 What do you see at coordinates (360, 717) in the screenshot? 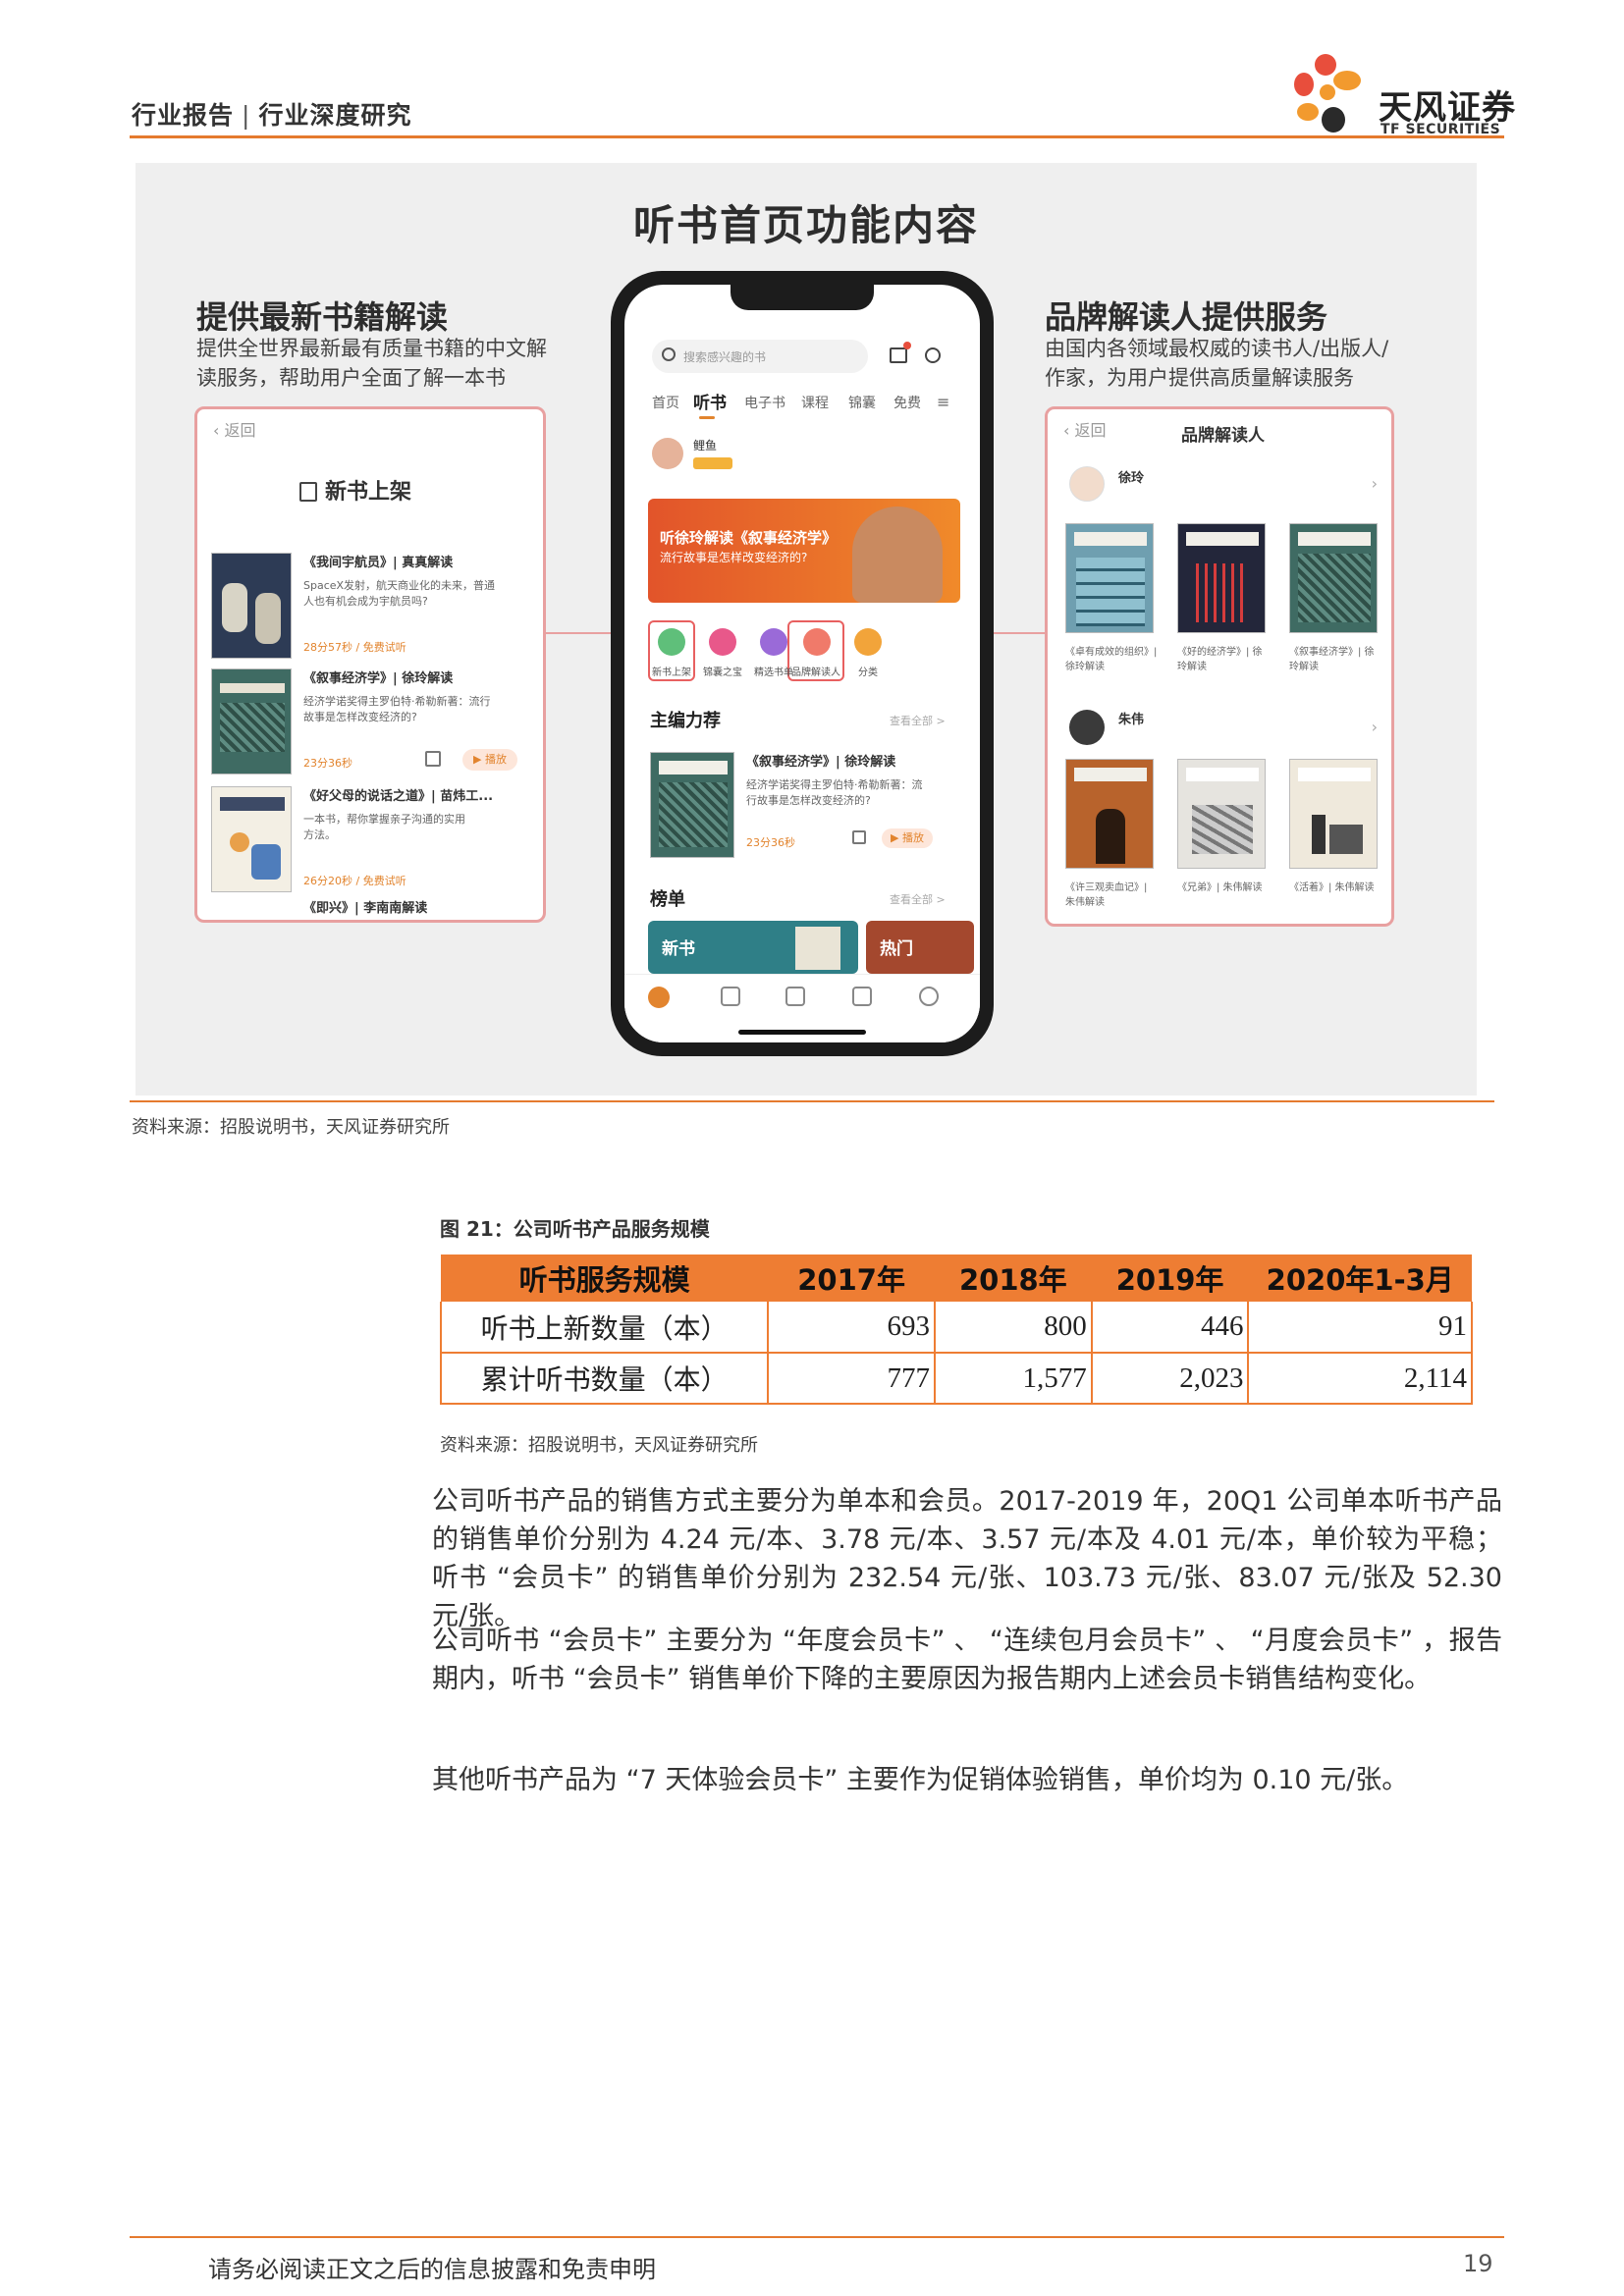
I see `book-desc: 故事是怎样改变经济的?` at bounding box center [360, 717].